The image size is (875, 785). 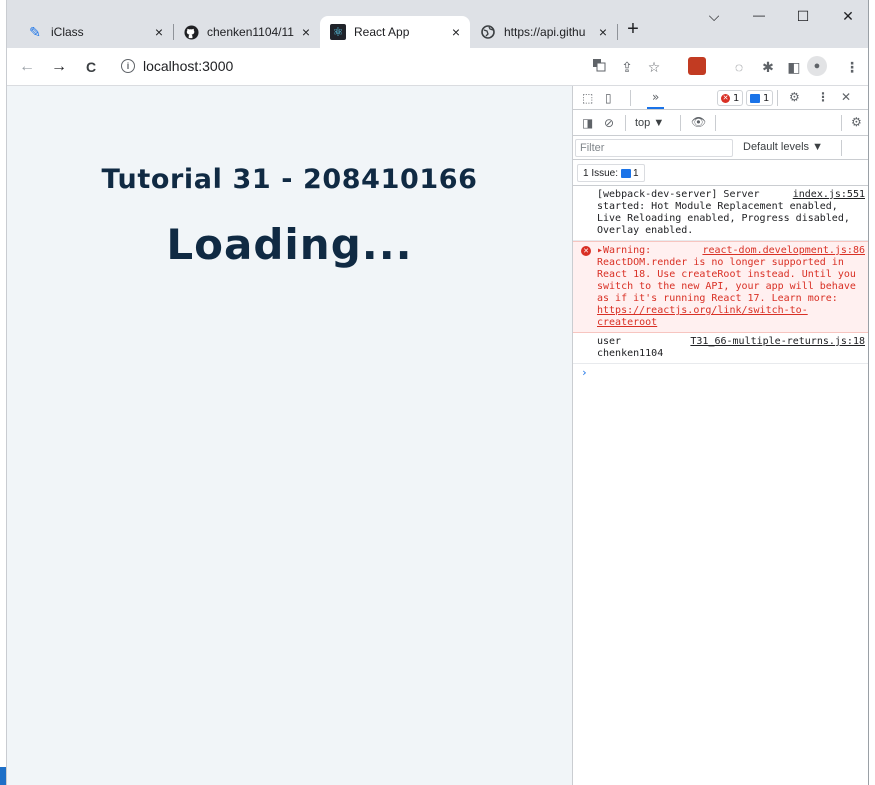 I want to click on tab-separator, so click(x=617, y=32).